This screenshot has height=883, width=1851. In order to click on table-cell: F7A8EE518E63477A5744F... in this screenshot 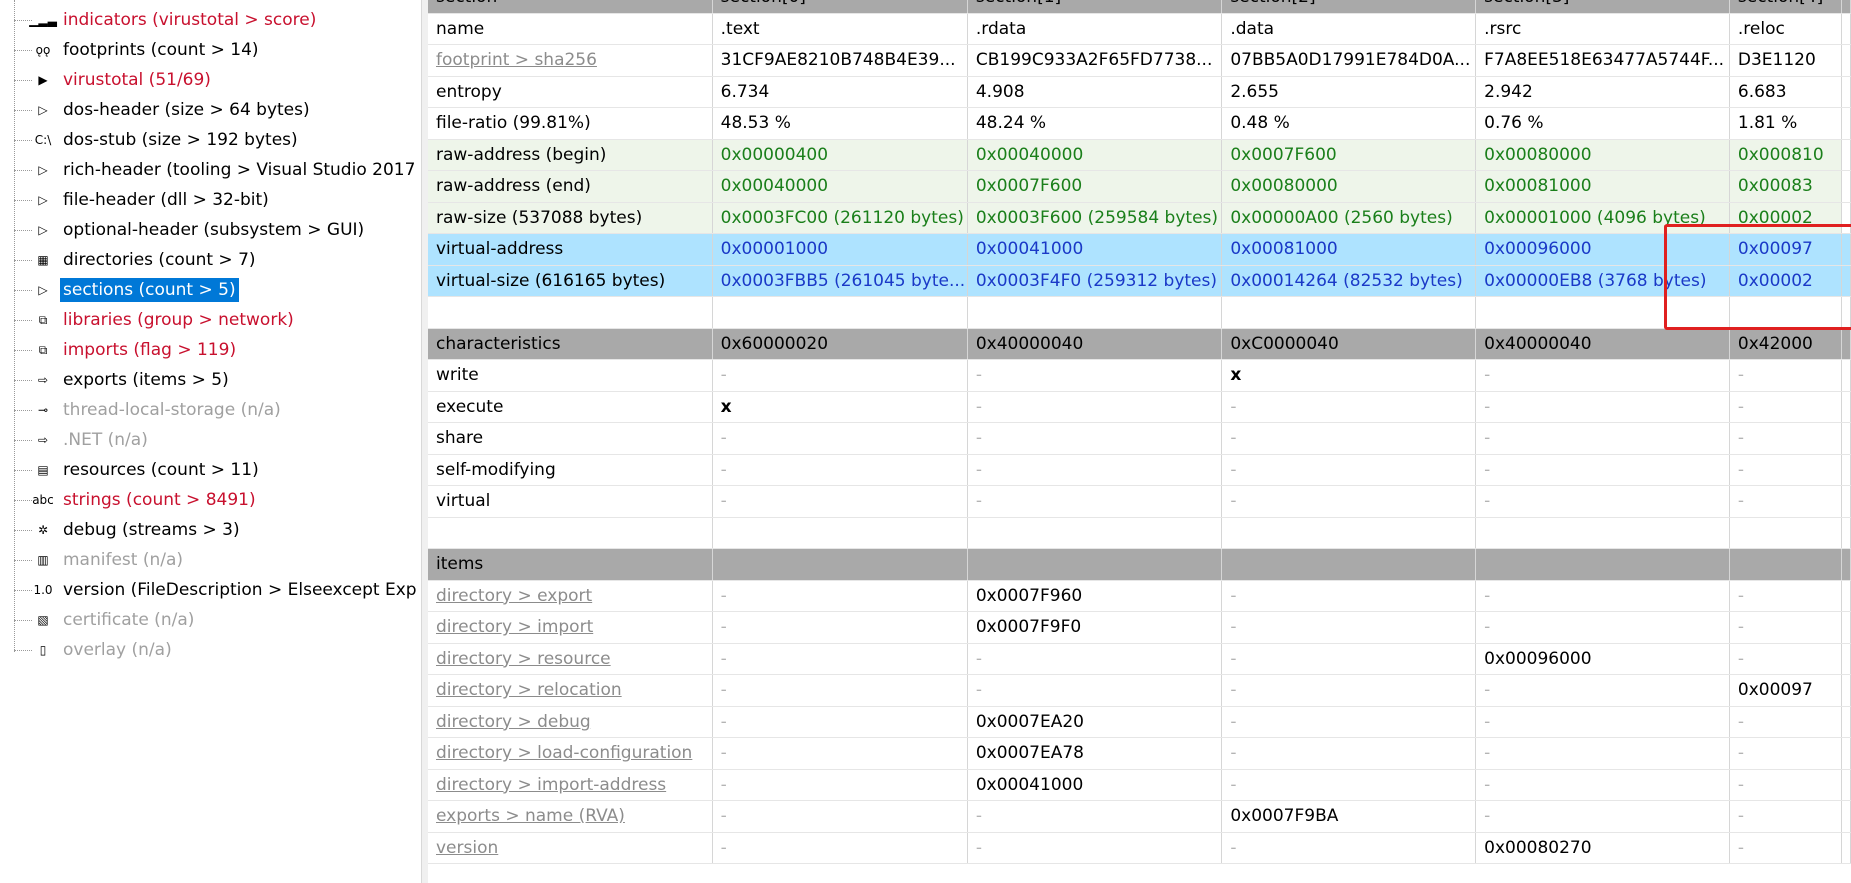, I will do `click(1602, 60)`.